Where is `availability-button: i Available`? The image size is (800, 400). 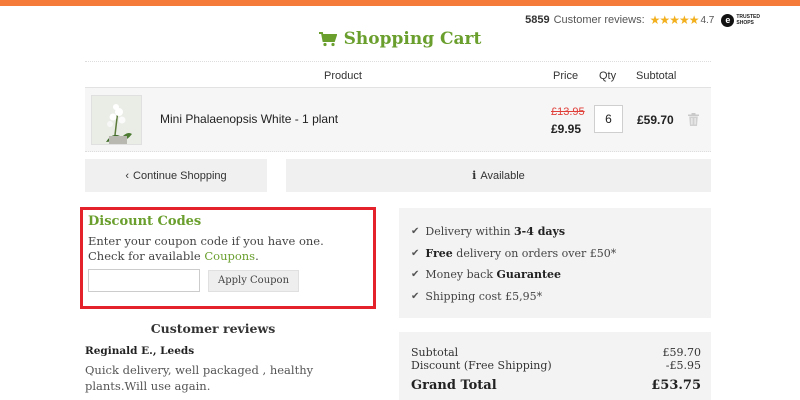 availability-button: i Available is located at coordinates (498, 175).